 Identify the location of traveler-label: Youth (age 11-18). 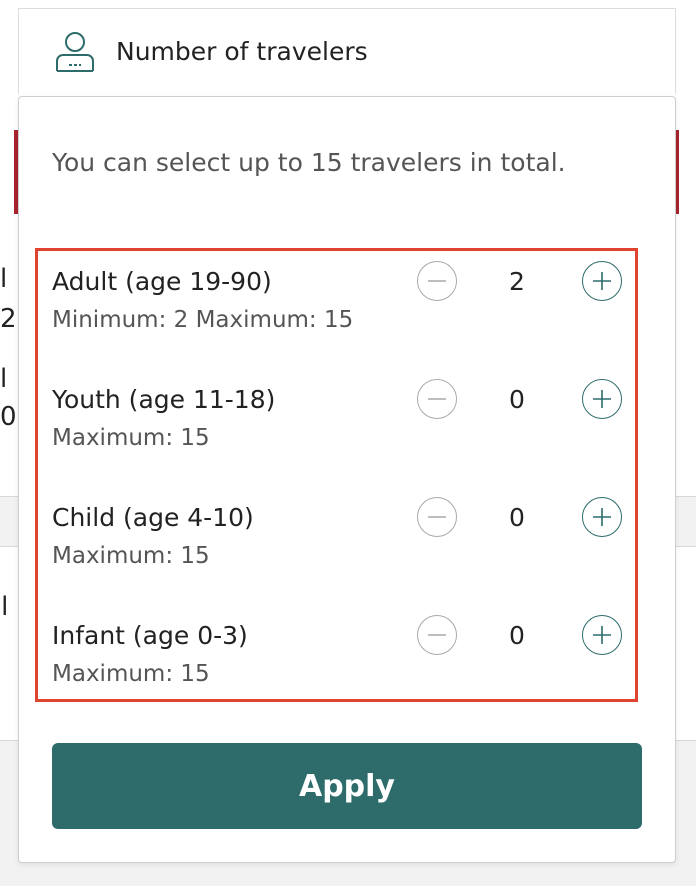
(164, 399).